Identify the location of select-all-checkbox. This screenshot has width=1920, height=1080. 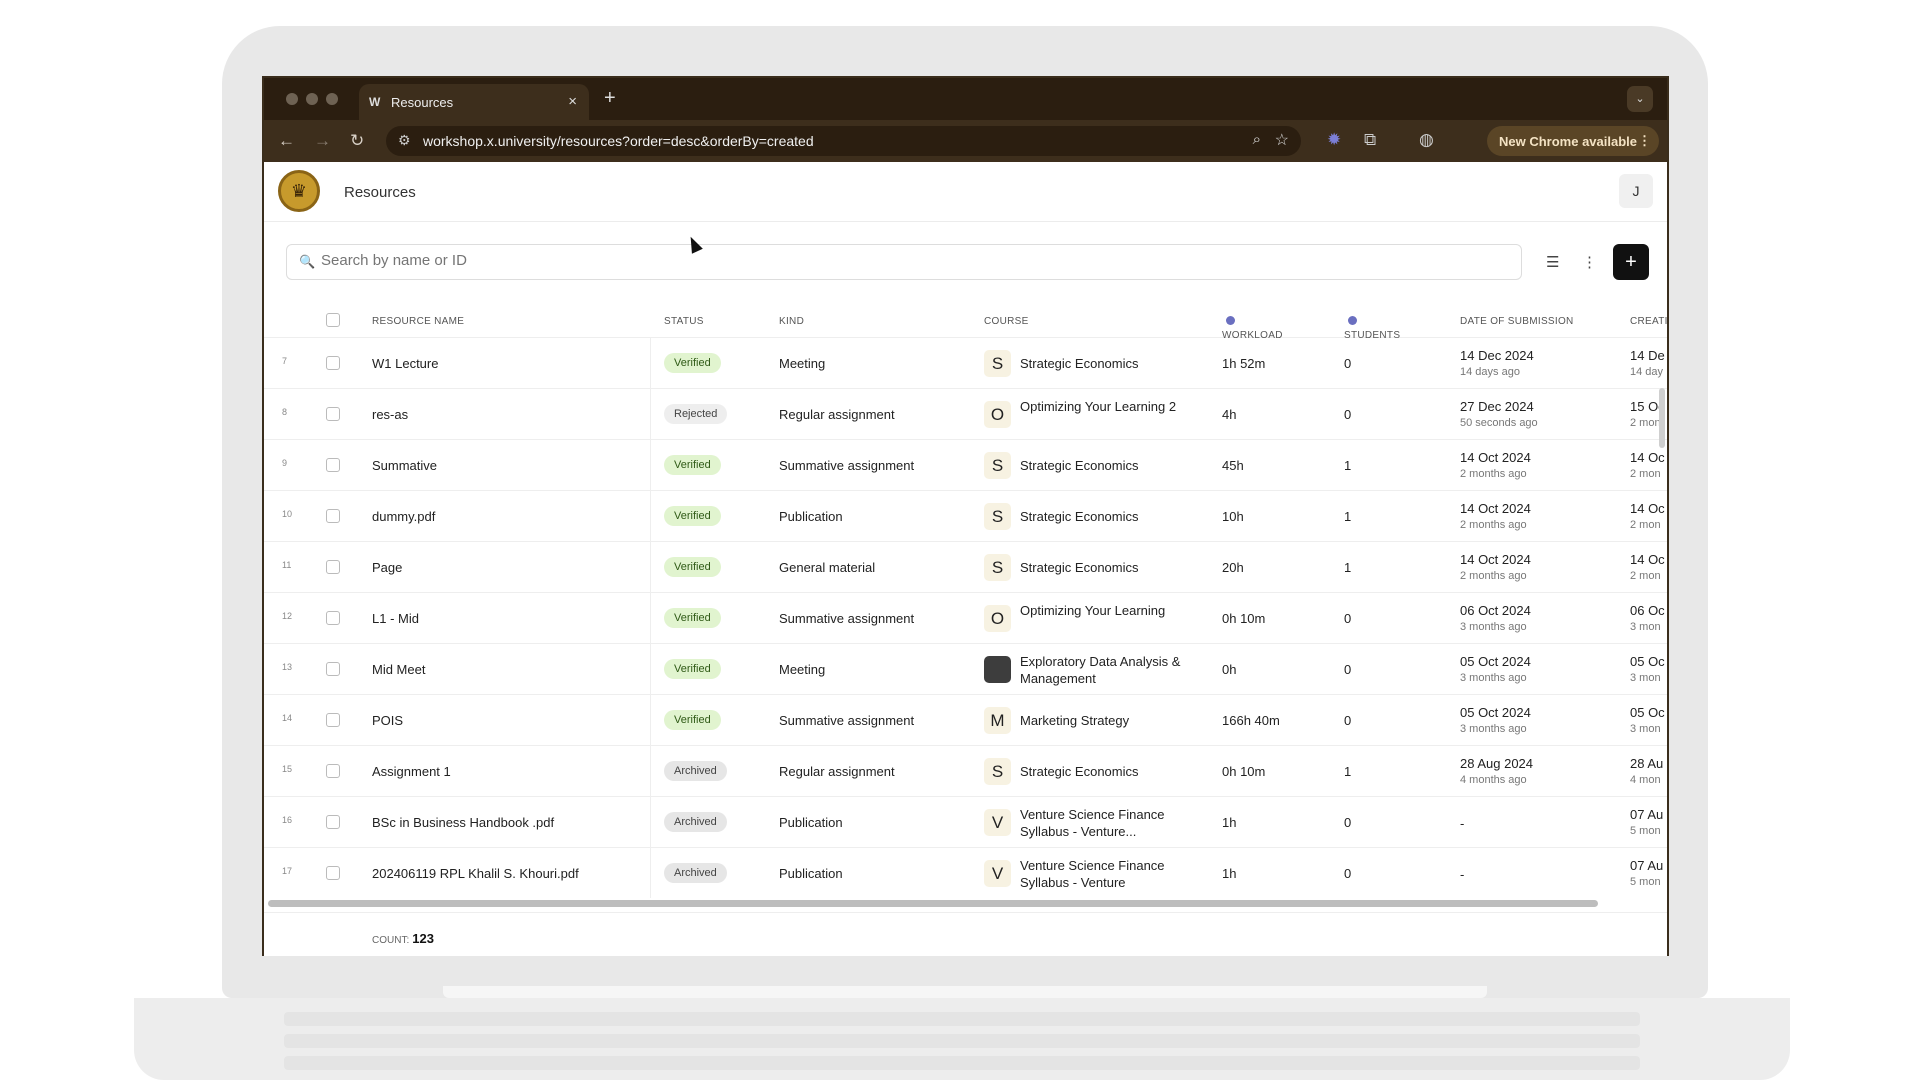
(333, 320).